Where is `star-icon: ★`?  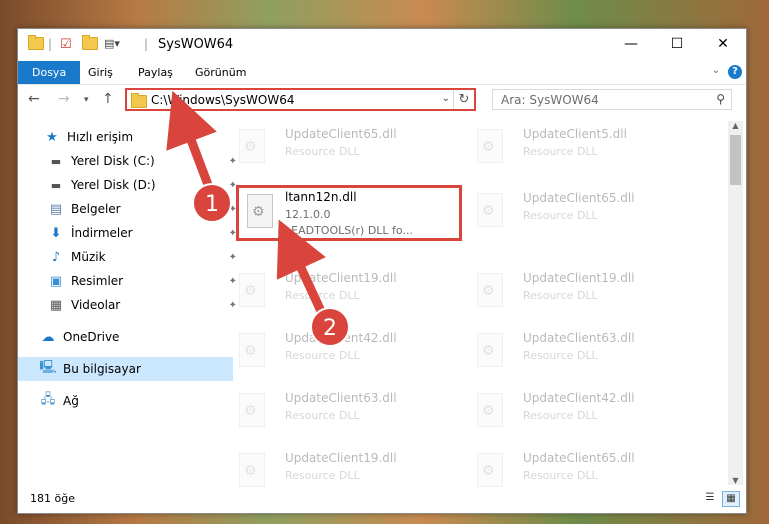
star-icon: ★ is located at coordinates (52, 137).